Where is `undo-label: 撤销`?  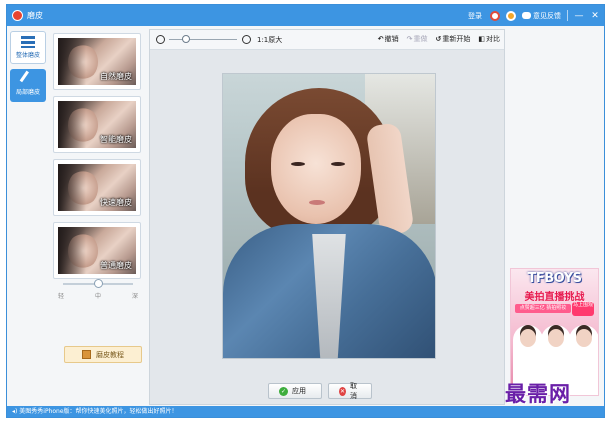 undo-label: 撤销 is located at coordinates (391, 39).